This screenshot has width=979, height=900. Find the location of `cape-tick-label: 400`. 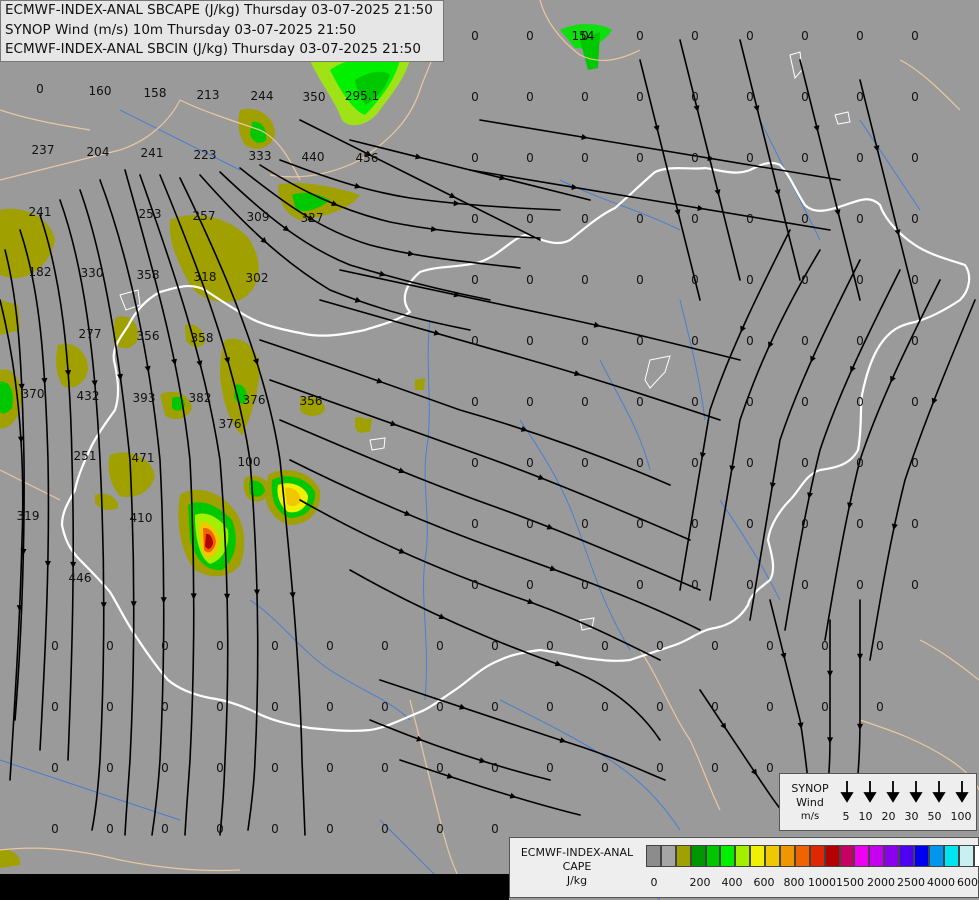

cape-tick-label: 400 is located at coordinates (732, 882).